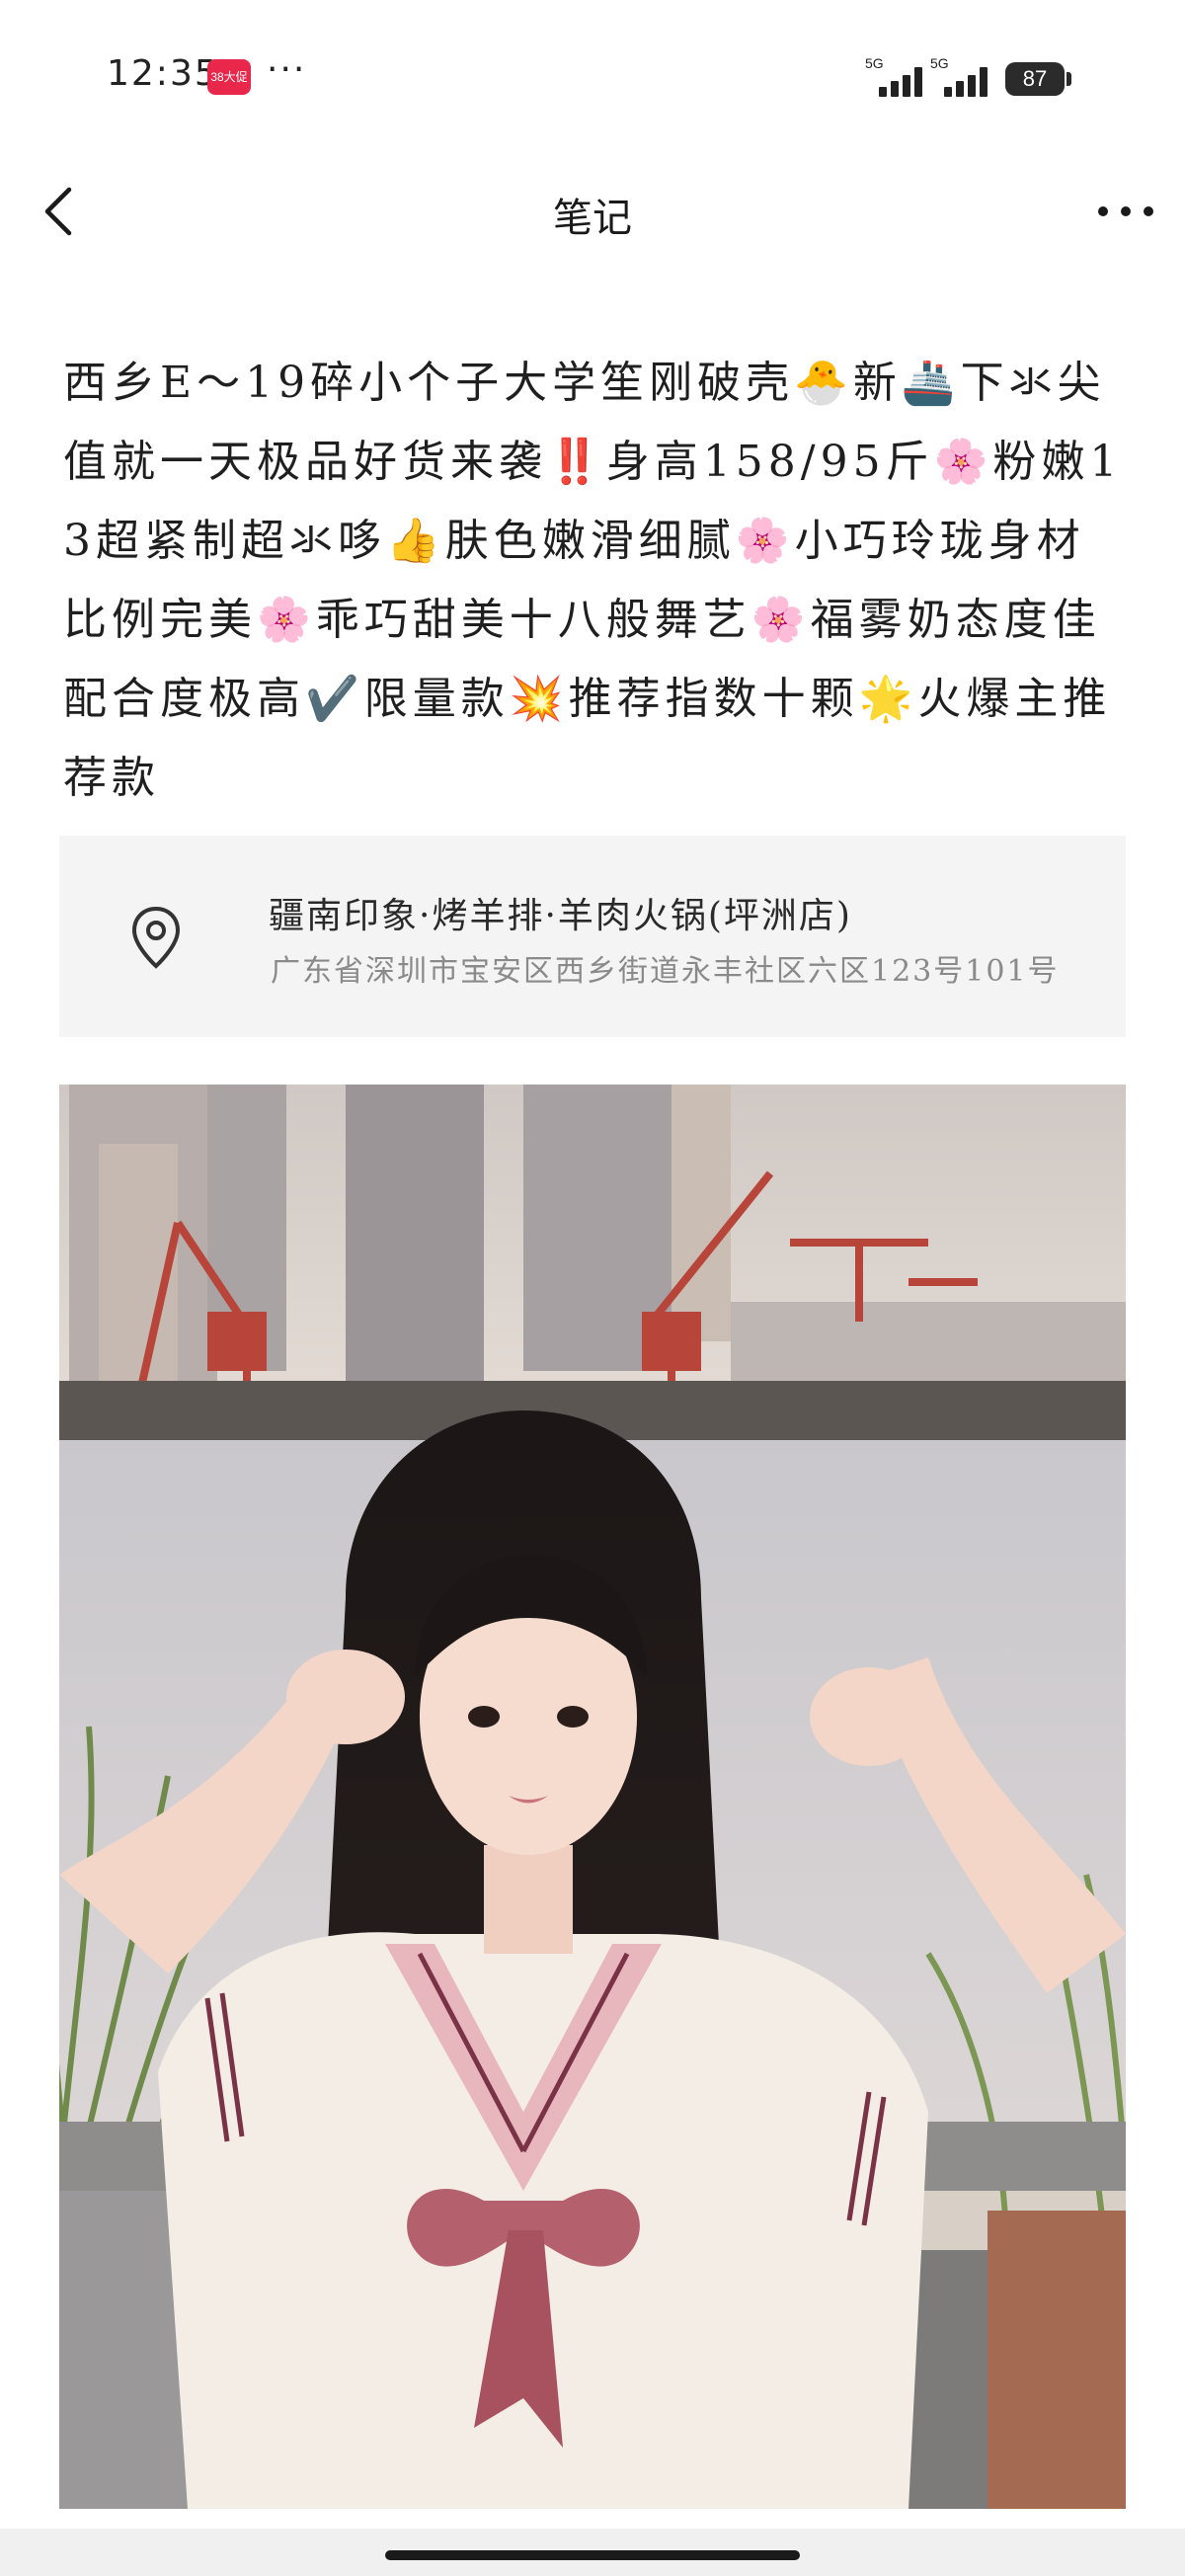 This screenshot has width=1185, height=2576. Describe the element at coordinates (229, 77) in the screenshot. I see `app-notification-icon: 38大促` at that location.